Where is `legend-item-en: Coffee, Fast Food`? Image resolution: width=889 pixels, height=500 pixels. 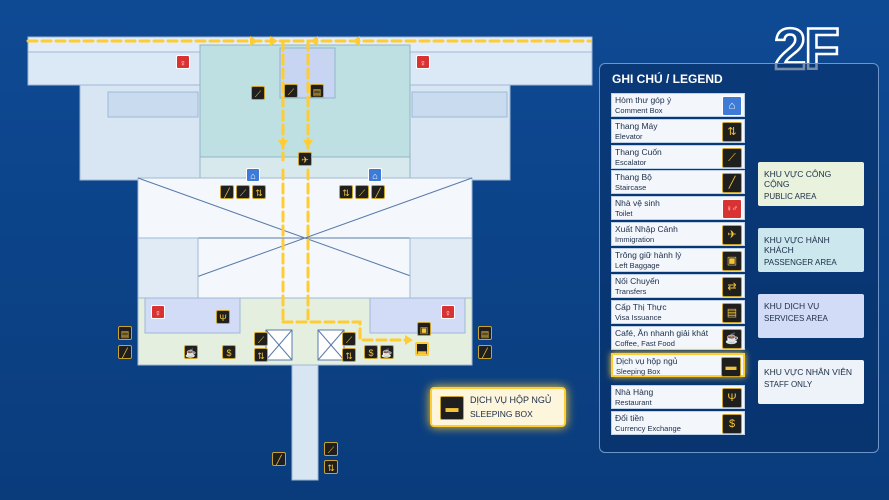
legend-item-en: Coffee, Fast Food is located at coordinates (645, 343).